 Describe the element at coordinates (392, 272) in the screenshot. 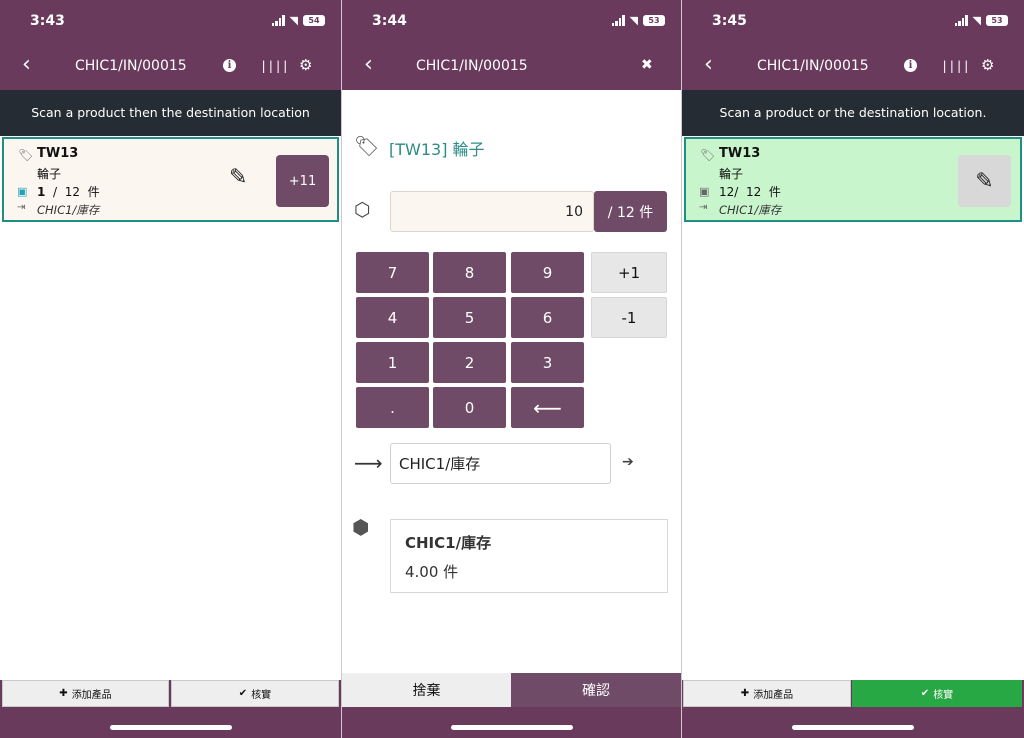

I see `keypad-7: 7` at that location.